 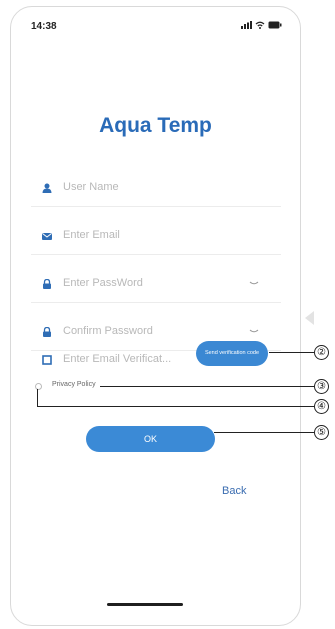 I want to click on email-placeholder: Enter Email, so click(x=91, y=235).